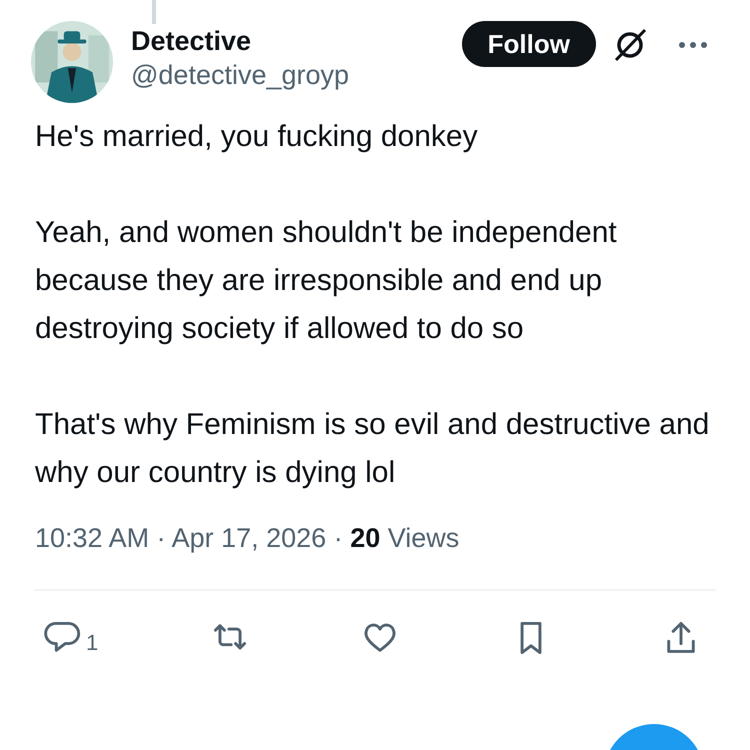  What do you see at coordinates (326, 281) in the screenshot?
I see `post-text: Yeah, and women shouldn't be independent because they are irresponsible and end up destroying society if allowed to do so` at bounding box center [326, 281].